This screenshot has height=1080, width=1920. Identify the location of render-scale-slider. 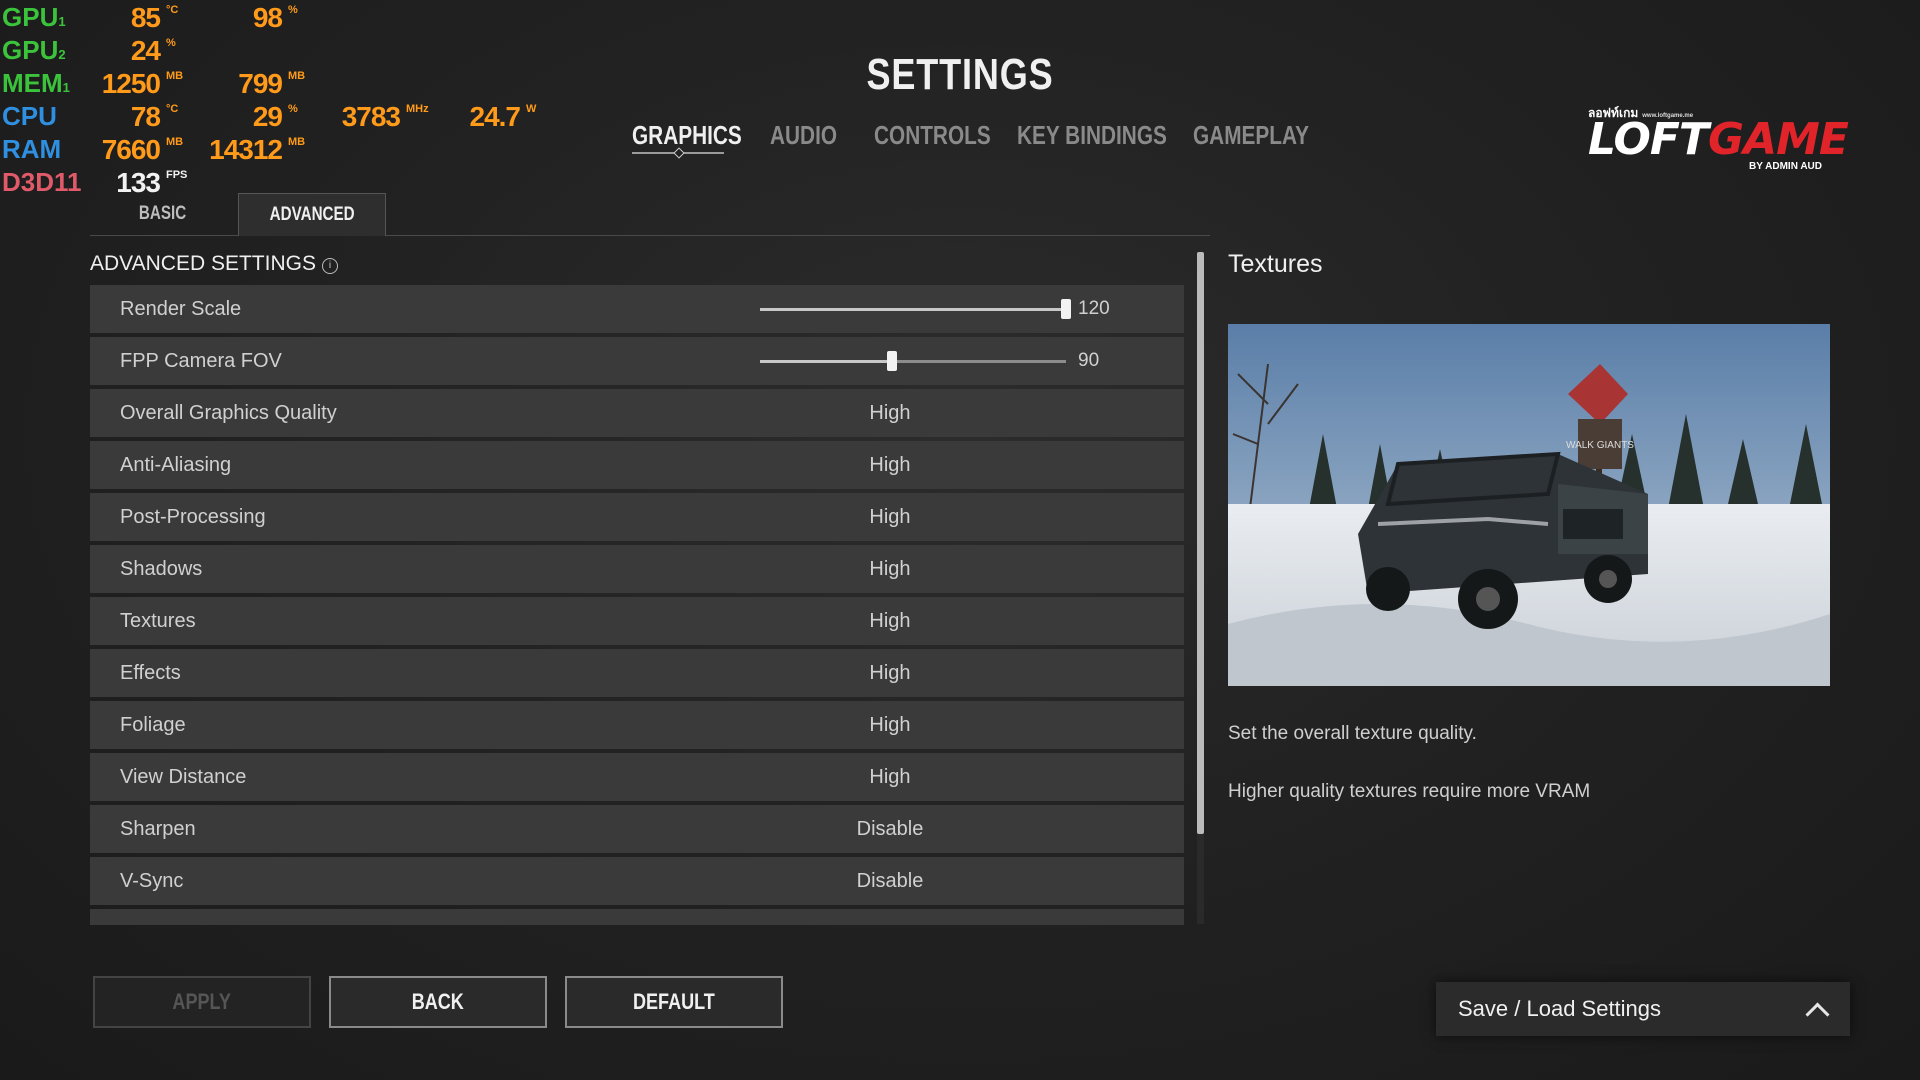
(915, 309).